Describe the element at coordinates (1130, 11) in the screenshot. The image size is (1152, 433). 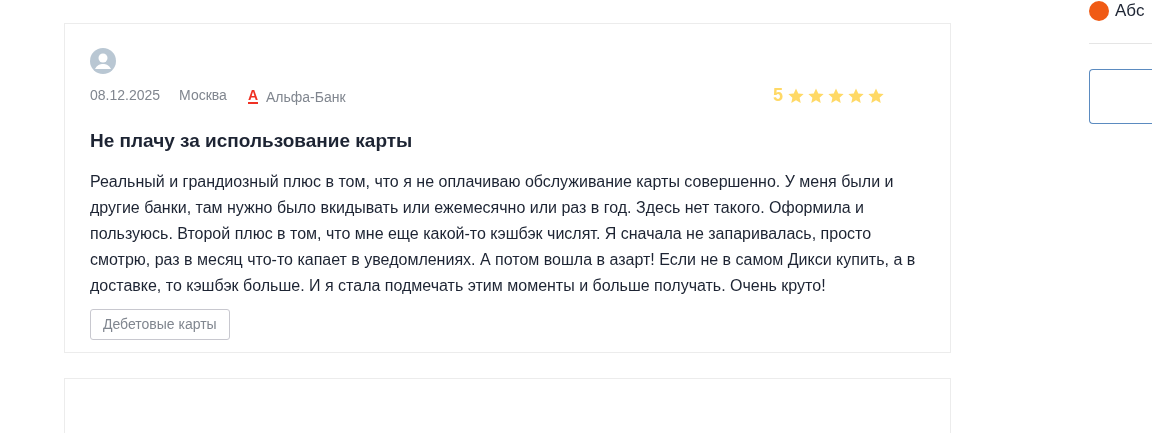
I see `bank-name: Абс` at that location.